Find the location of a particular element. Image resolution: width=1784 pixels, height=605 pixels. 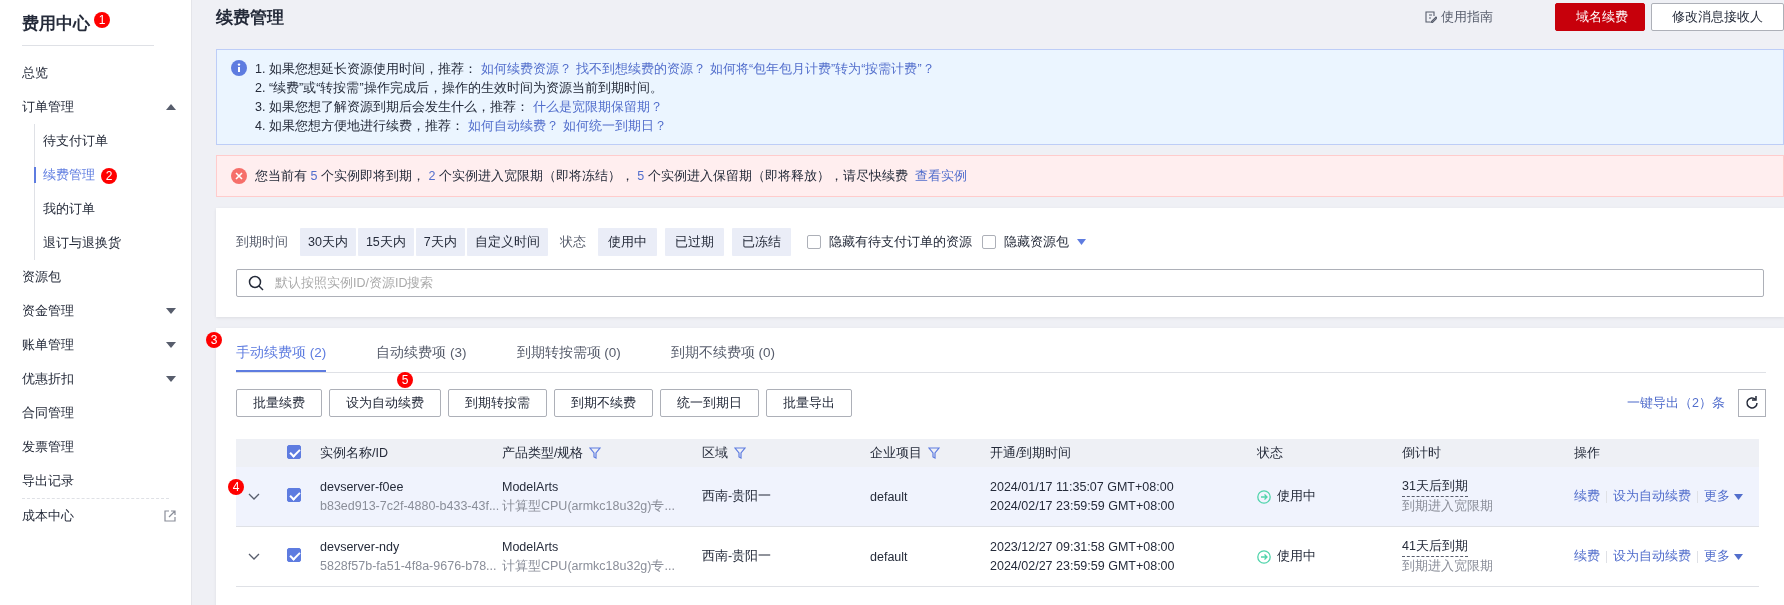

instance-name: devserver-f0ee is located at coordinates (362, 487).